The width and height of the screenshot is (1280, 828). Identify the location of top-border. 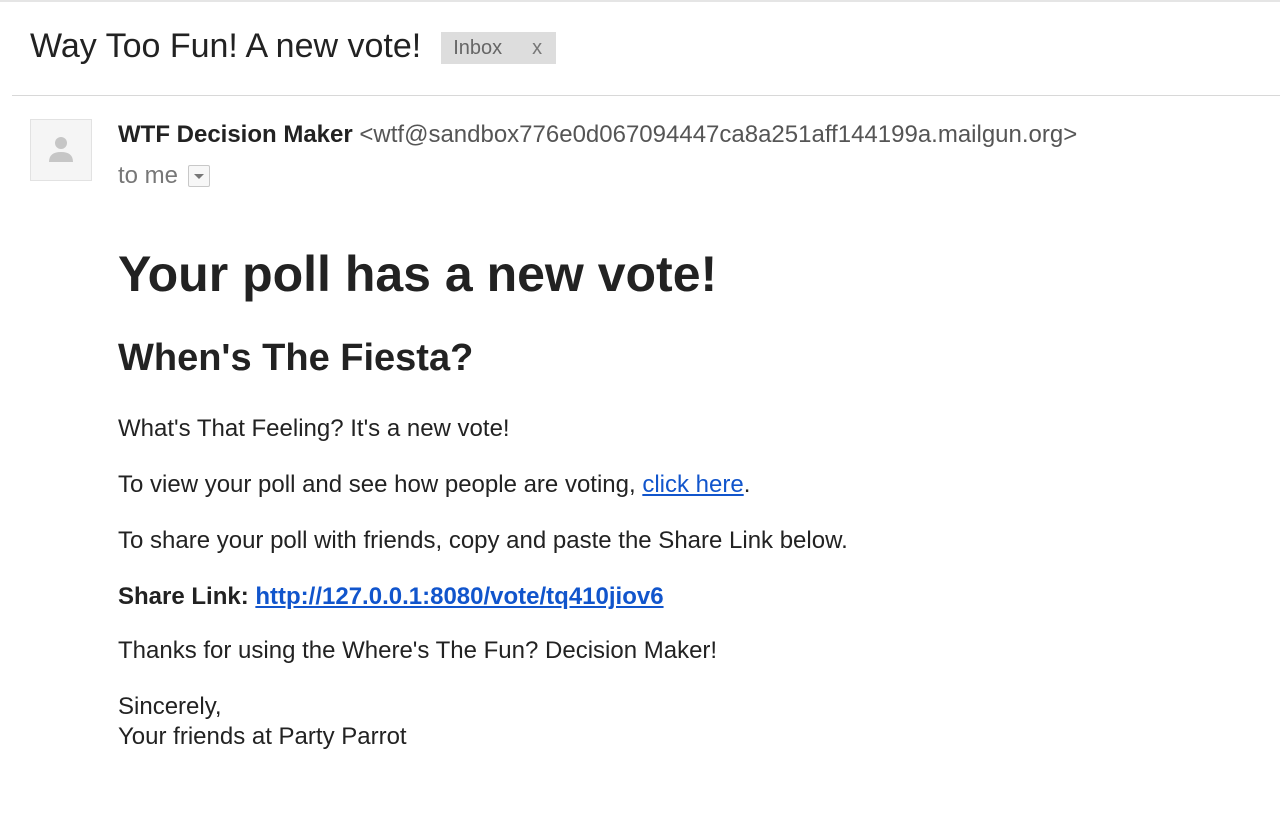
(640, 1).